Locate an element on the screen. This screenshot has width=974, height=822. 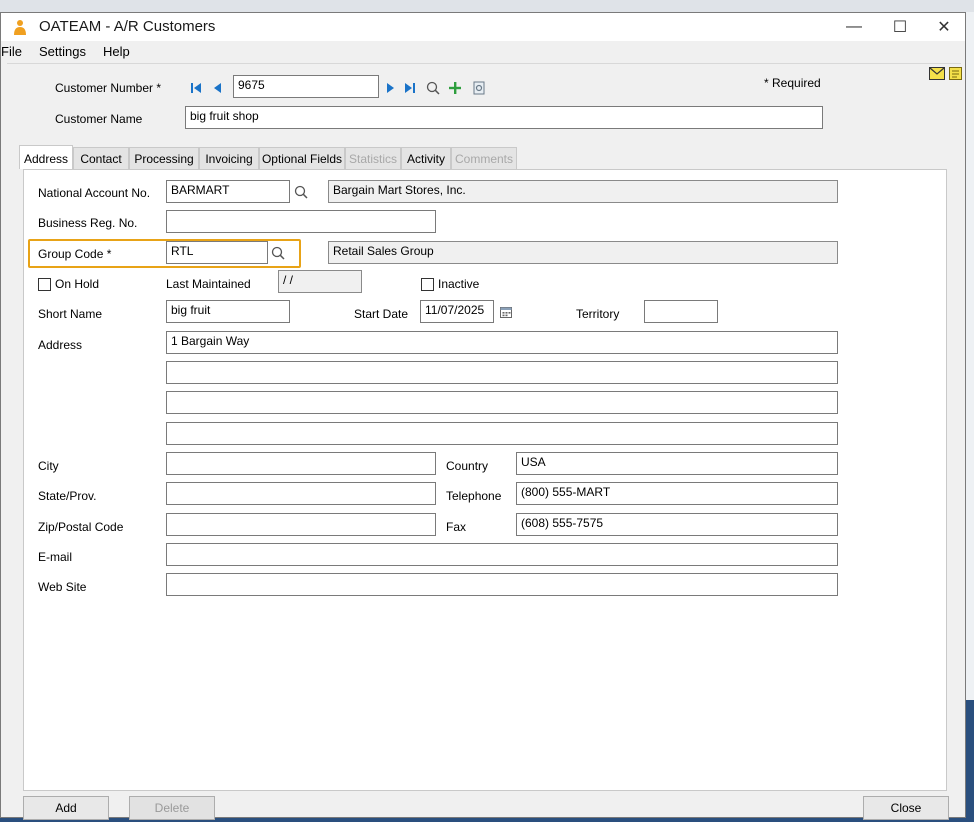
group-code-search-icon is located at coordinates (278, 253).